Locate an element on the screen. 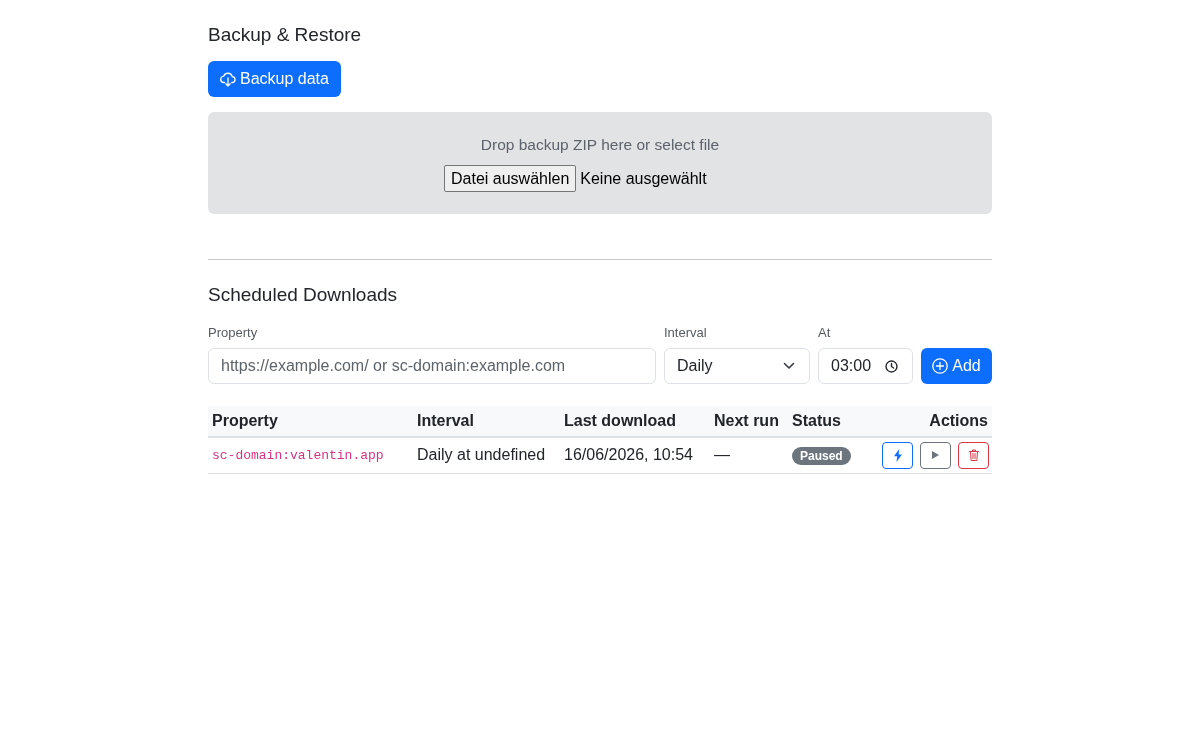 The image size is (1200, 750). delete-button is located at coordinates (973, 455).